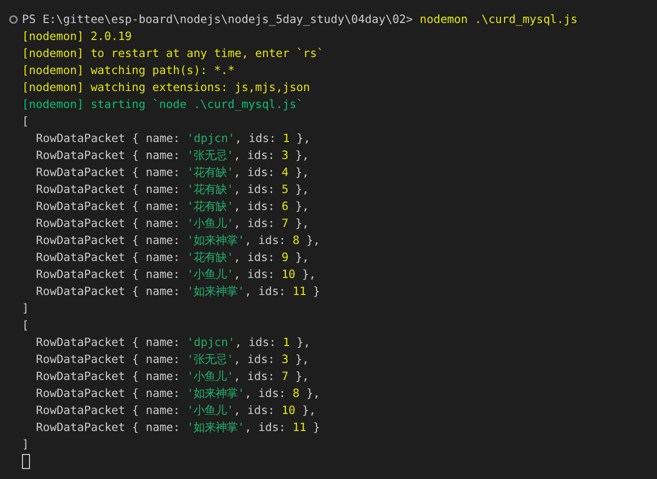 Image resolution: width=657 pixels, height=479 pixels. What do you see at coordinates (300, 19) in the screenshot?
I see `prompt-line: PS E:\gittee\esp-board\nodejs\nodejs_5day_study\04day\02> nodemon .\curd_mysql.js` at bounding box center [300, 19].